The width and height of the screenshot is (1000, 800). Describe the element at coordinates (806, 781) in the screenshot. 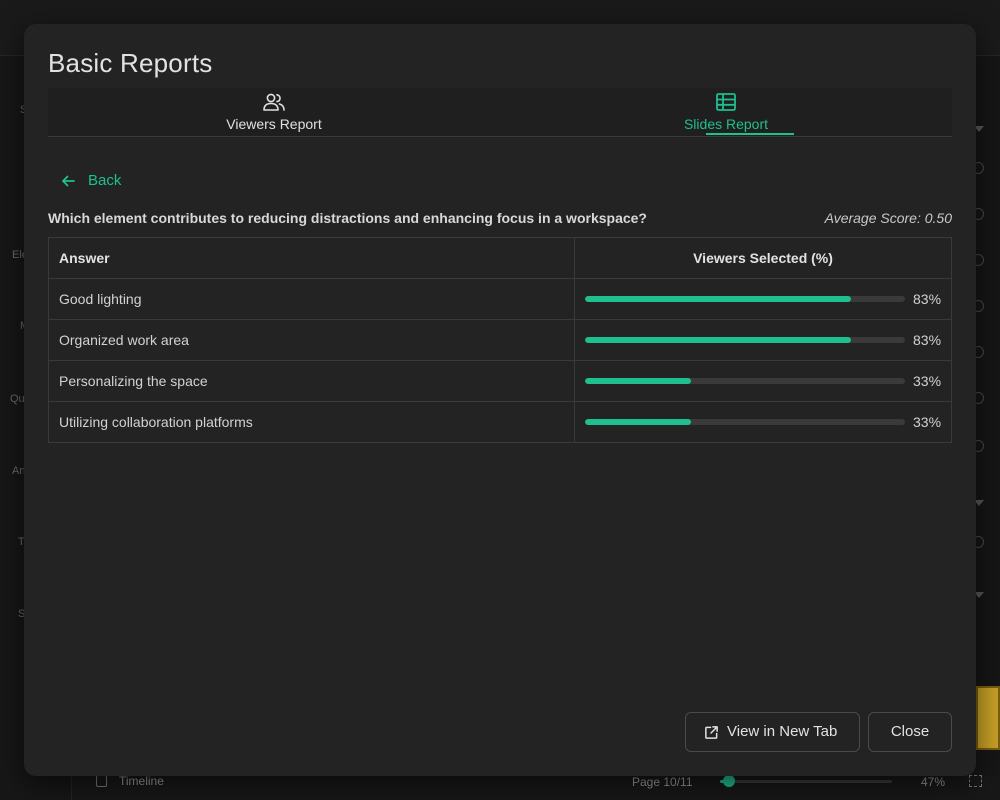

I see `zoom-slider-track` at that location.